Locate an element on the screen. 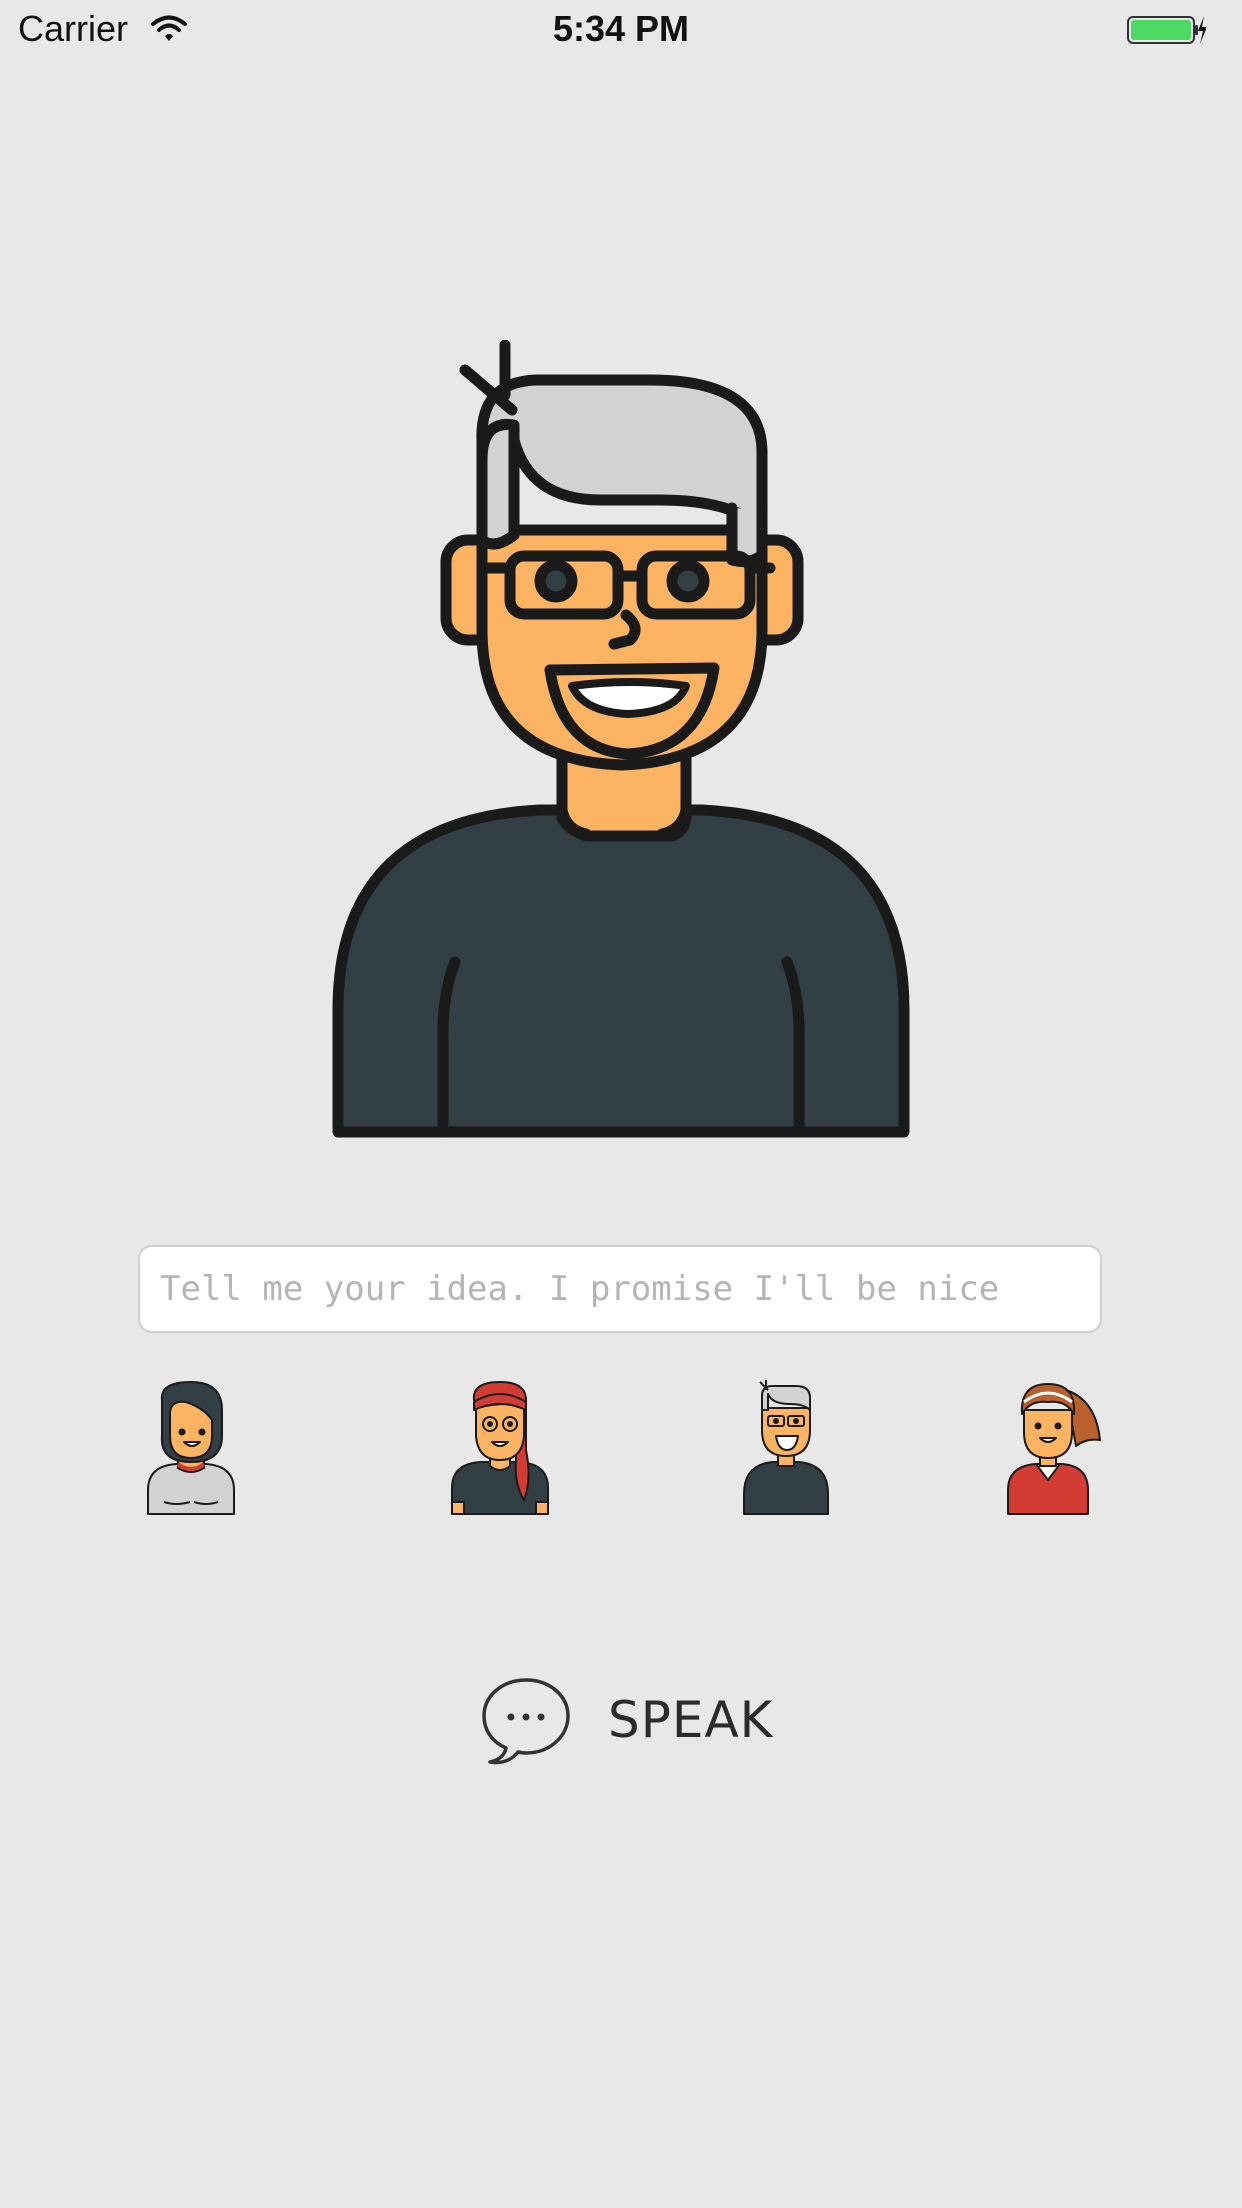  avatar-option-redhead-glasses-woman is located at coordinates (500, 1448).